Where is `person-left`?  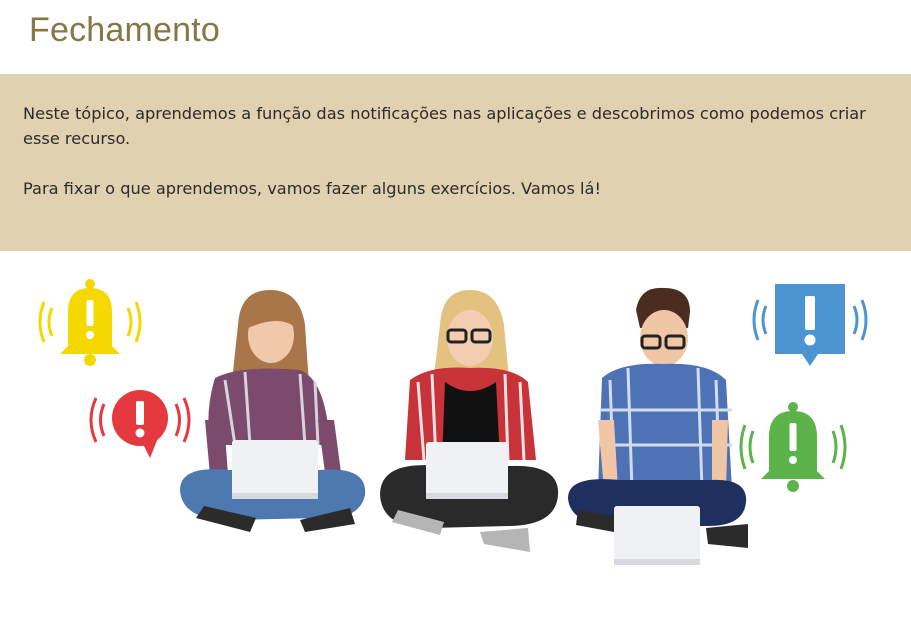
person-left is located at coordinates (273, 411).